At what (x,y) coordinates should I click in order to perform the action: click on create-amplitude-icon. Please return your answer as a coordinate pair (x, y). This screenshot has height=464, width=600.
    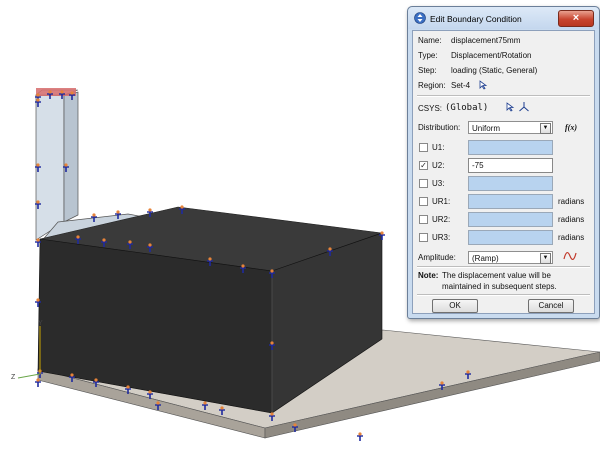
    Looking at the image, I should click on (570, 256).